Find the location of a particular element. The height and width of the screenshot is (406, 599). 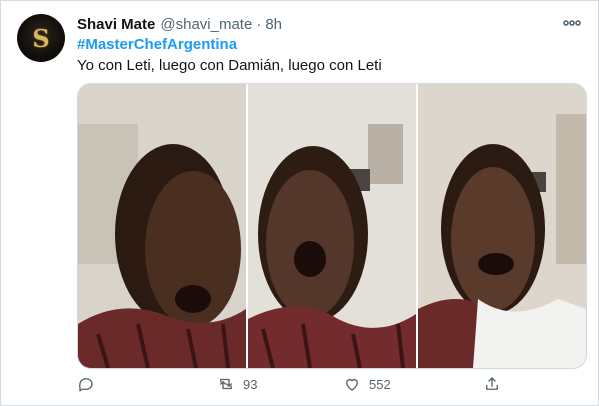

hashtag-link: #MasterChefArgentina is located at coordinates (157, 44).